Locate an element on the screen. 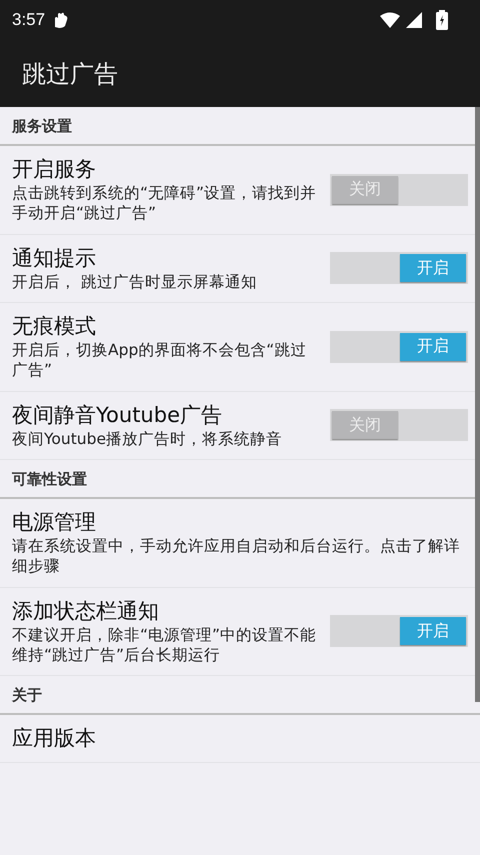  setting-description: 夜间Youtube播放广告时，将系统静音 is located at coordinates (147, 439).